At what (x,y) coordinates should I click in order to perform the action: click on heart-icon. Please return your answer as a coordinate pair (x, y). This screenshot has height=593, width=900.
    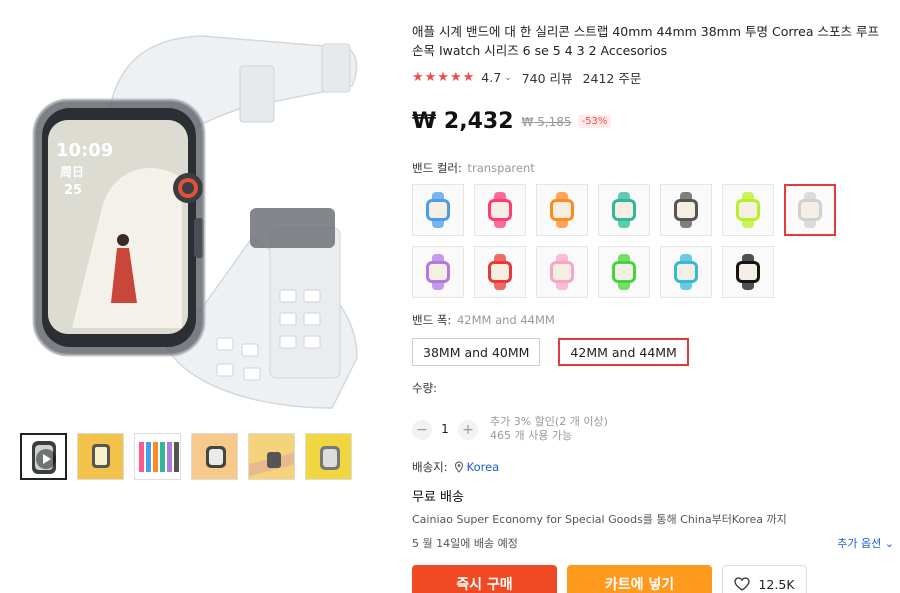
    Looking at the image, I should click on (742, 584).